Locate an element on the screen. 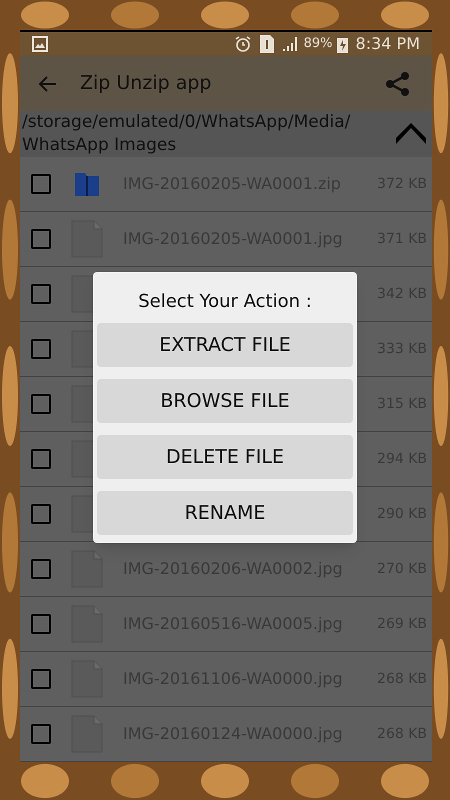  battery-charging-icon is located at coordinates (342, 44).